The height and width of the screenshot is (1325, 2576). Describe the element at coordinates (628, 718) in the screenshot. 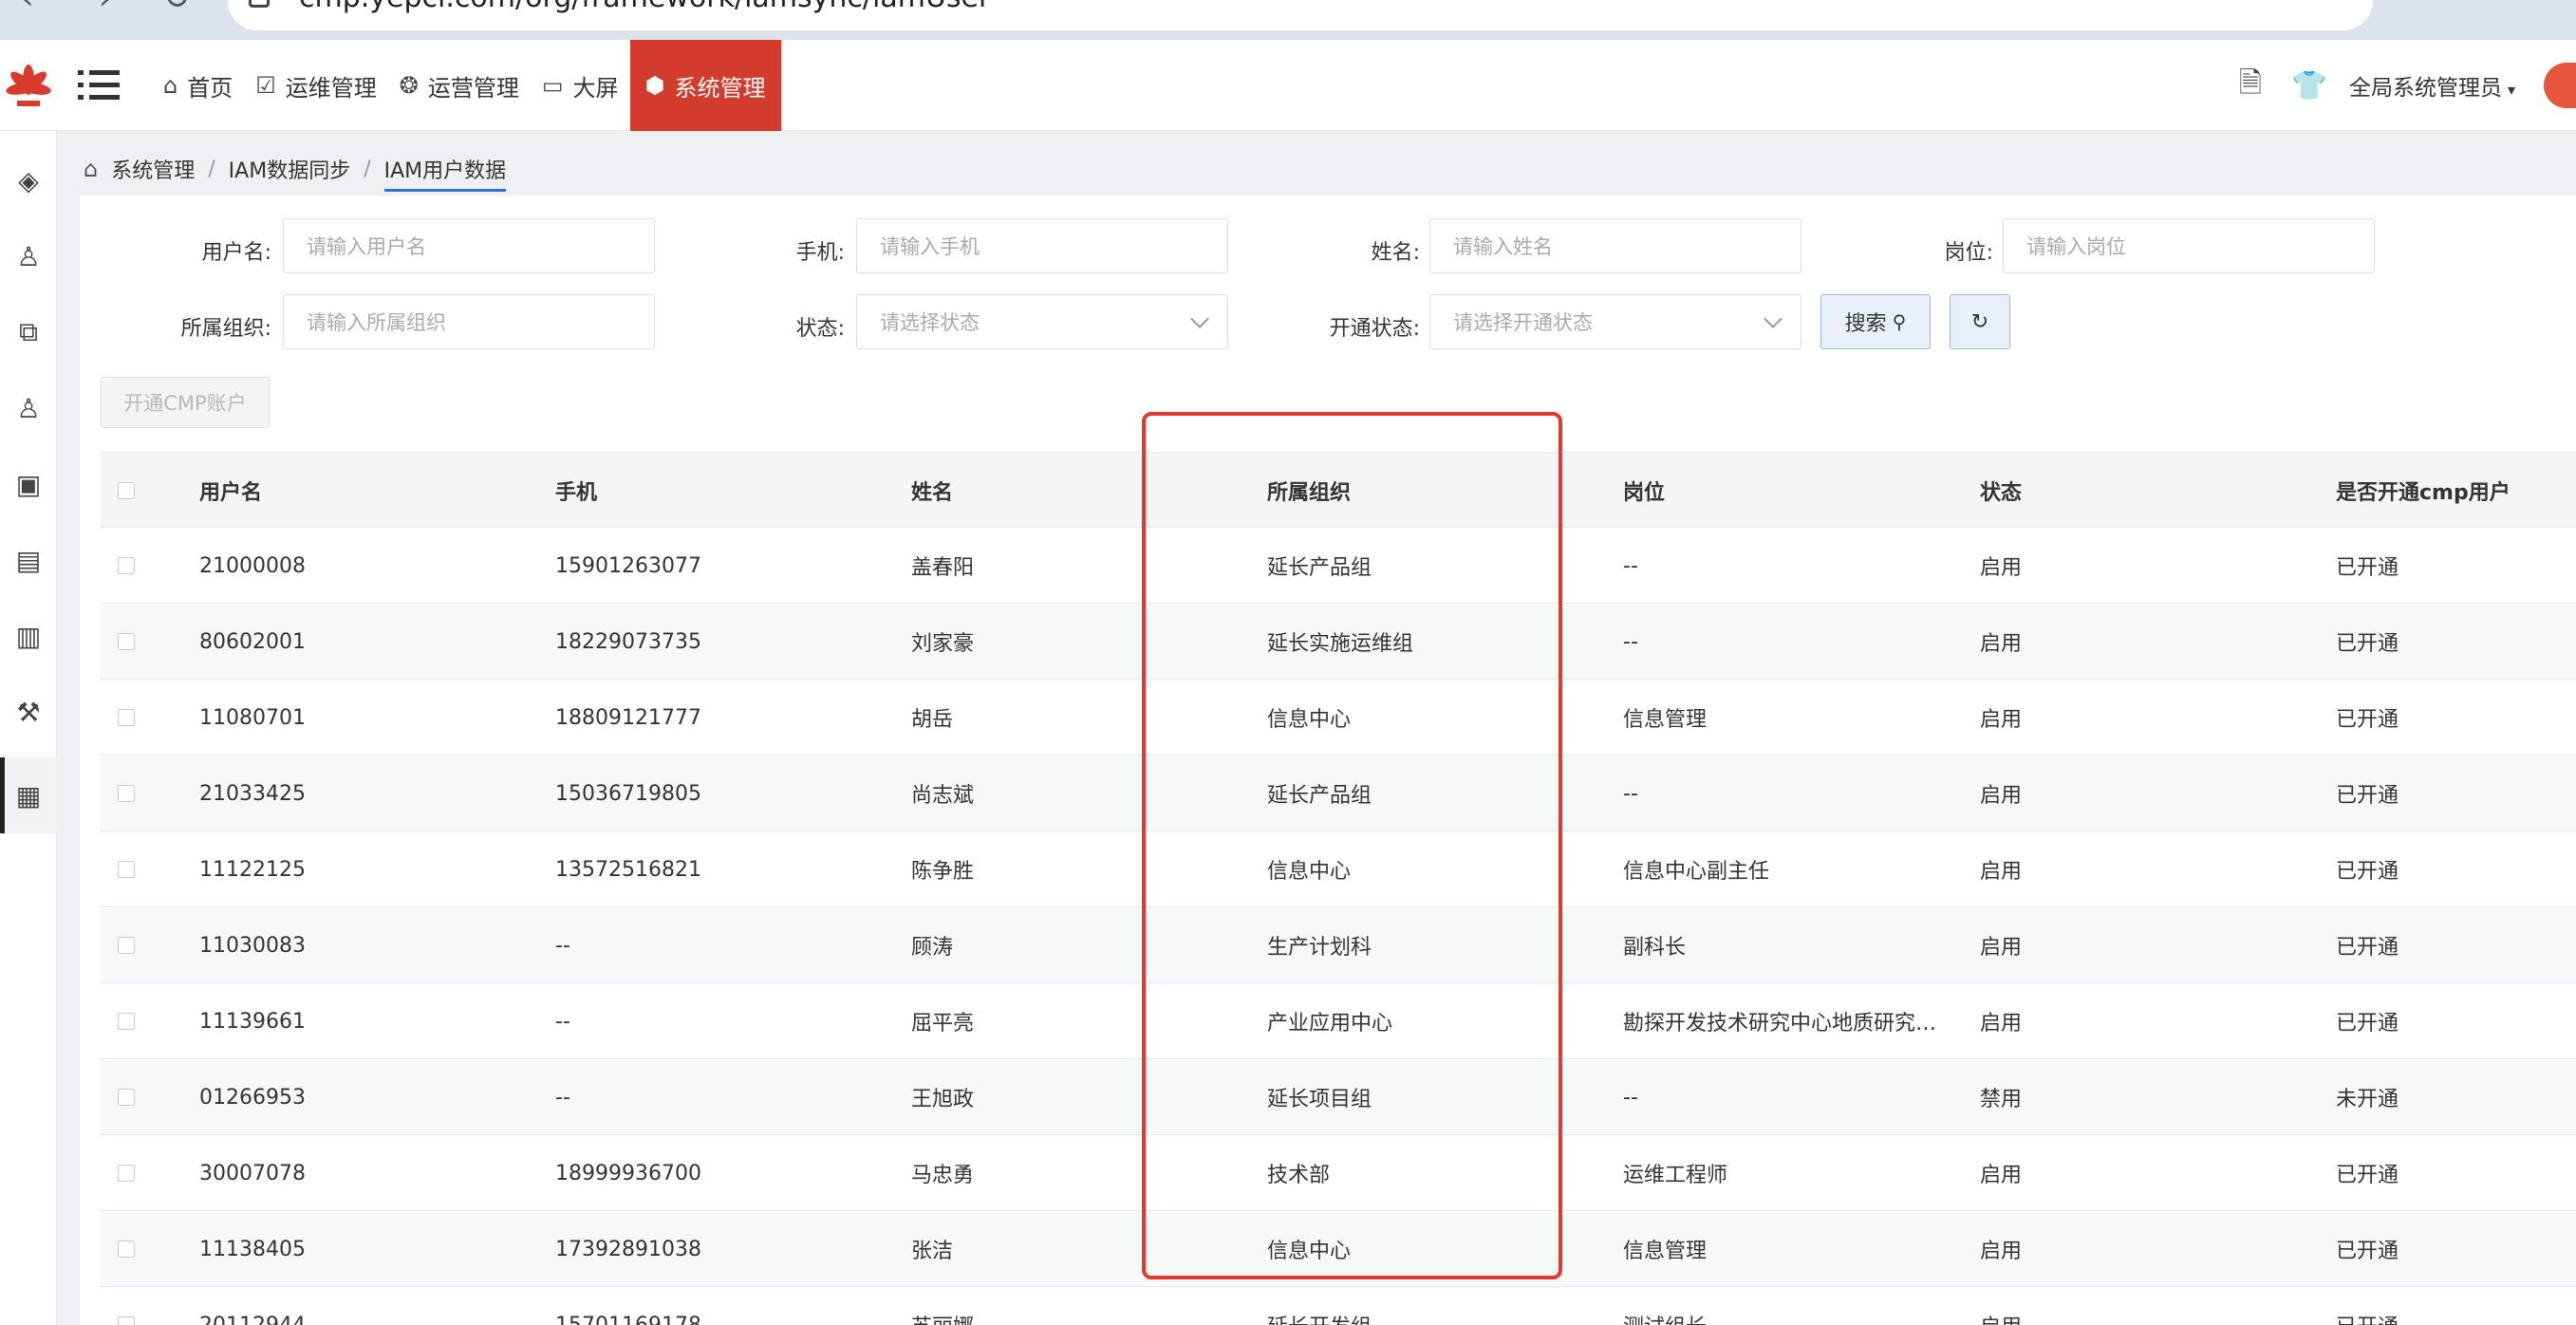

I see `cell-phone: 18809121777` at that location.